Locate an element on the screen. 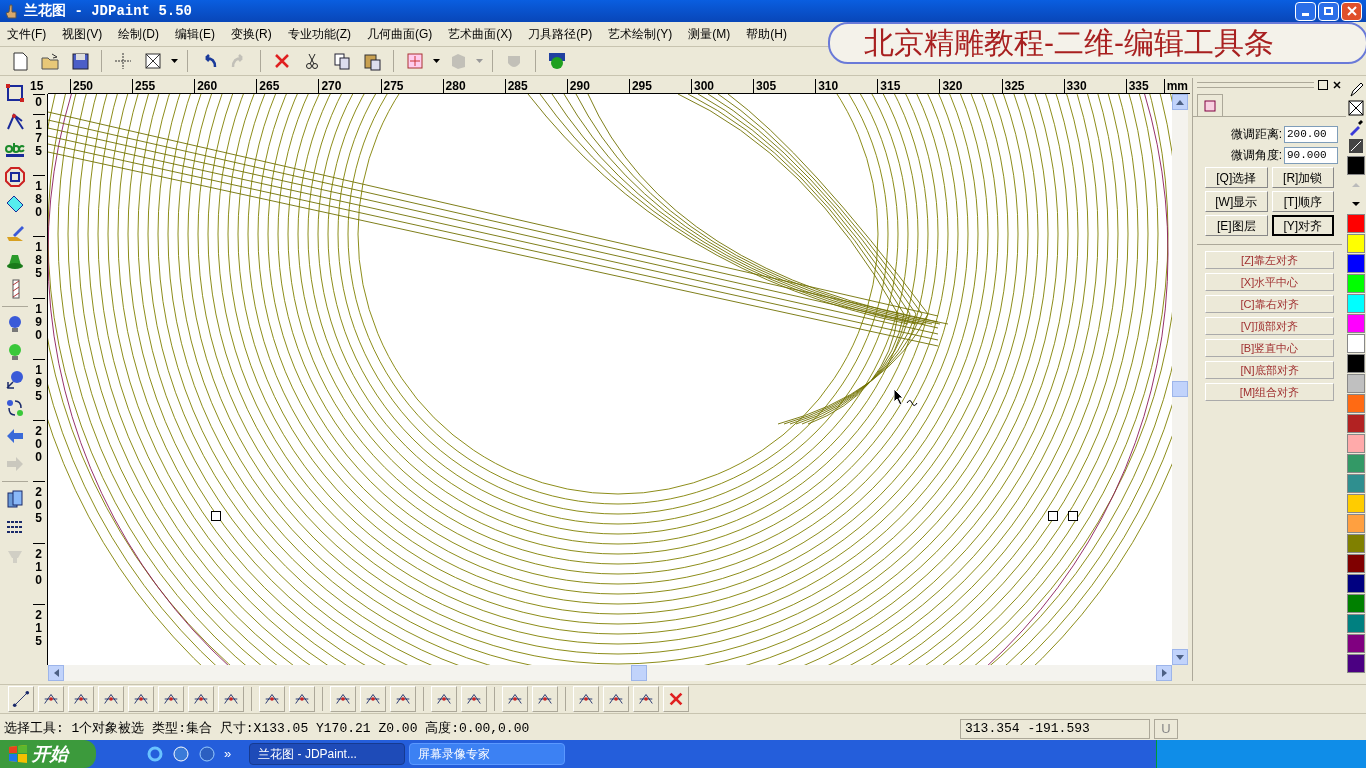  x-box-icon is located at coordinates (1356, 108).